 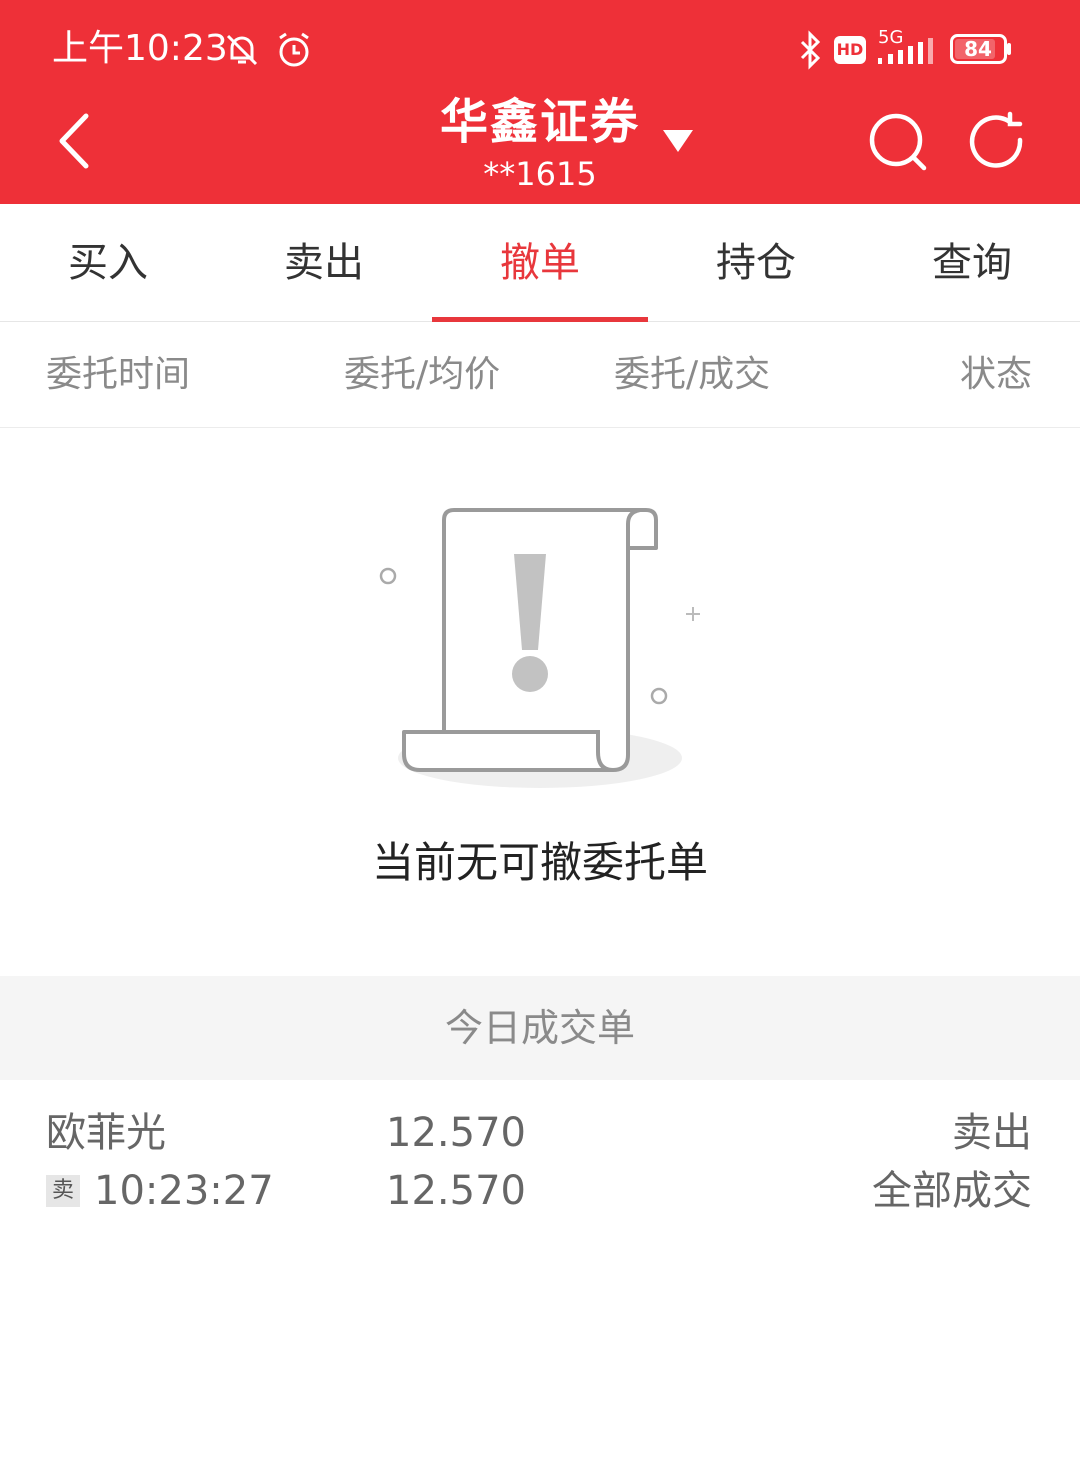 I want to click on order-price: 12.570, so click(x=456, y=1133).